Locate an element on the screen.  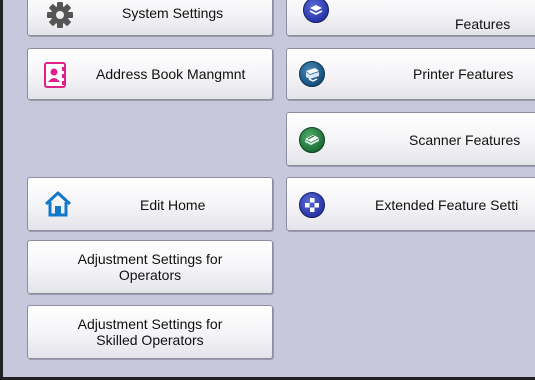
features-button: Features is located at coordinates (410, 18).